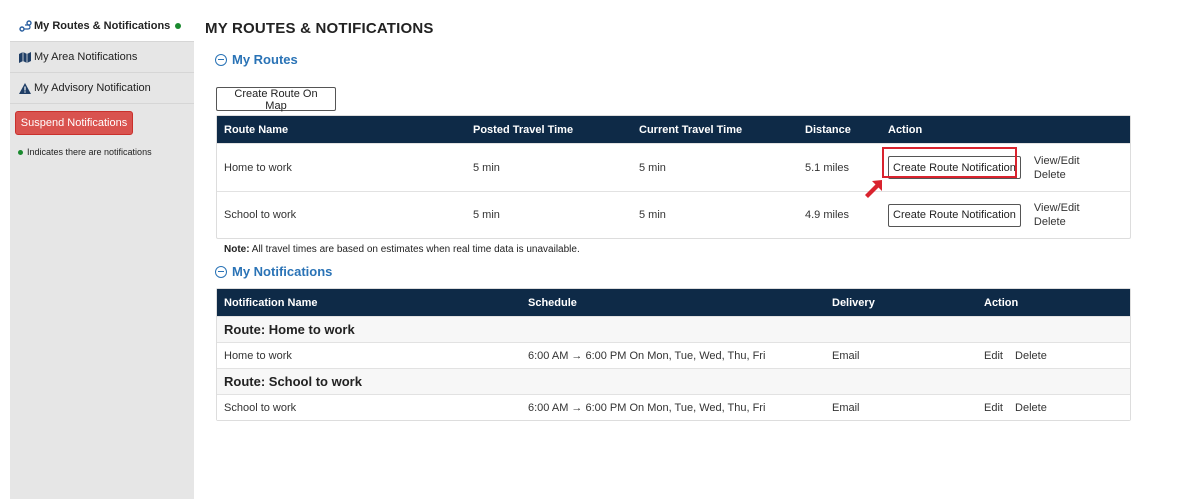 The height and width of the screenshot is (499, 1177). I want to click on column-header: Distance, so click(828, 129).